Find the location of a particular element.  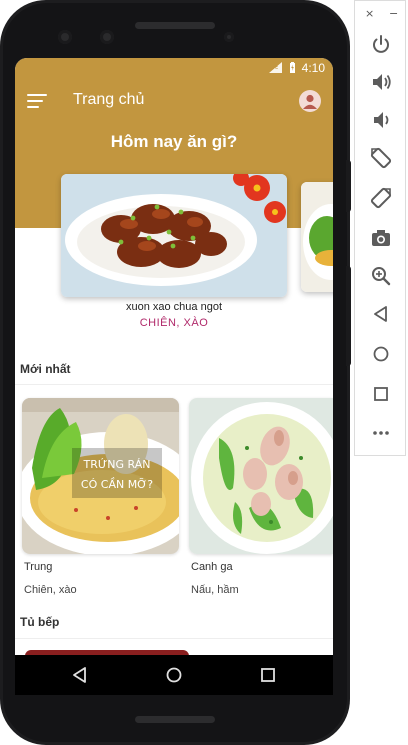

front-sensor is located at coordinates (107, 37).